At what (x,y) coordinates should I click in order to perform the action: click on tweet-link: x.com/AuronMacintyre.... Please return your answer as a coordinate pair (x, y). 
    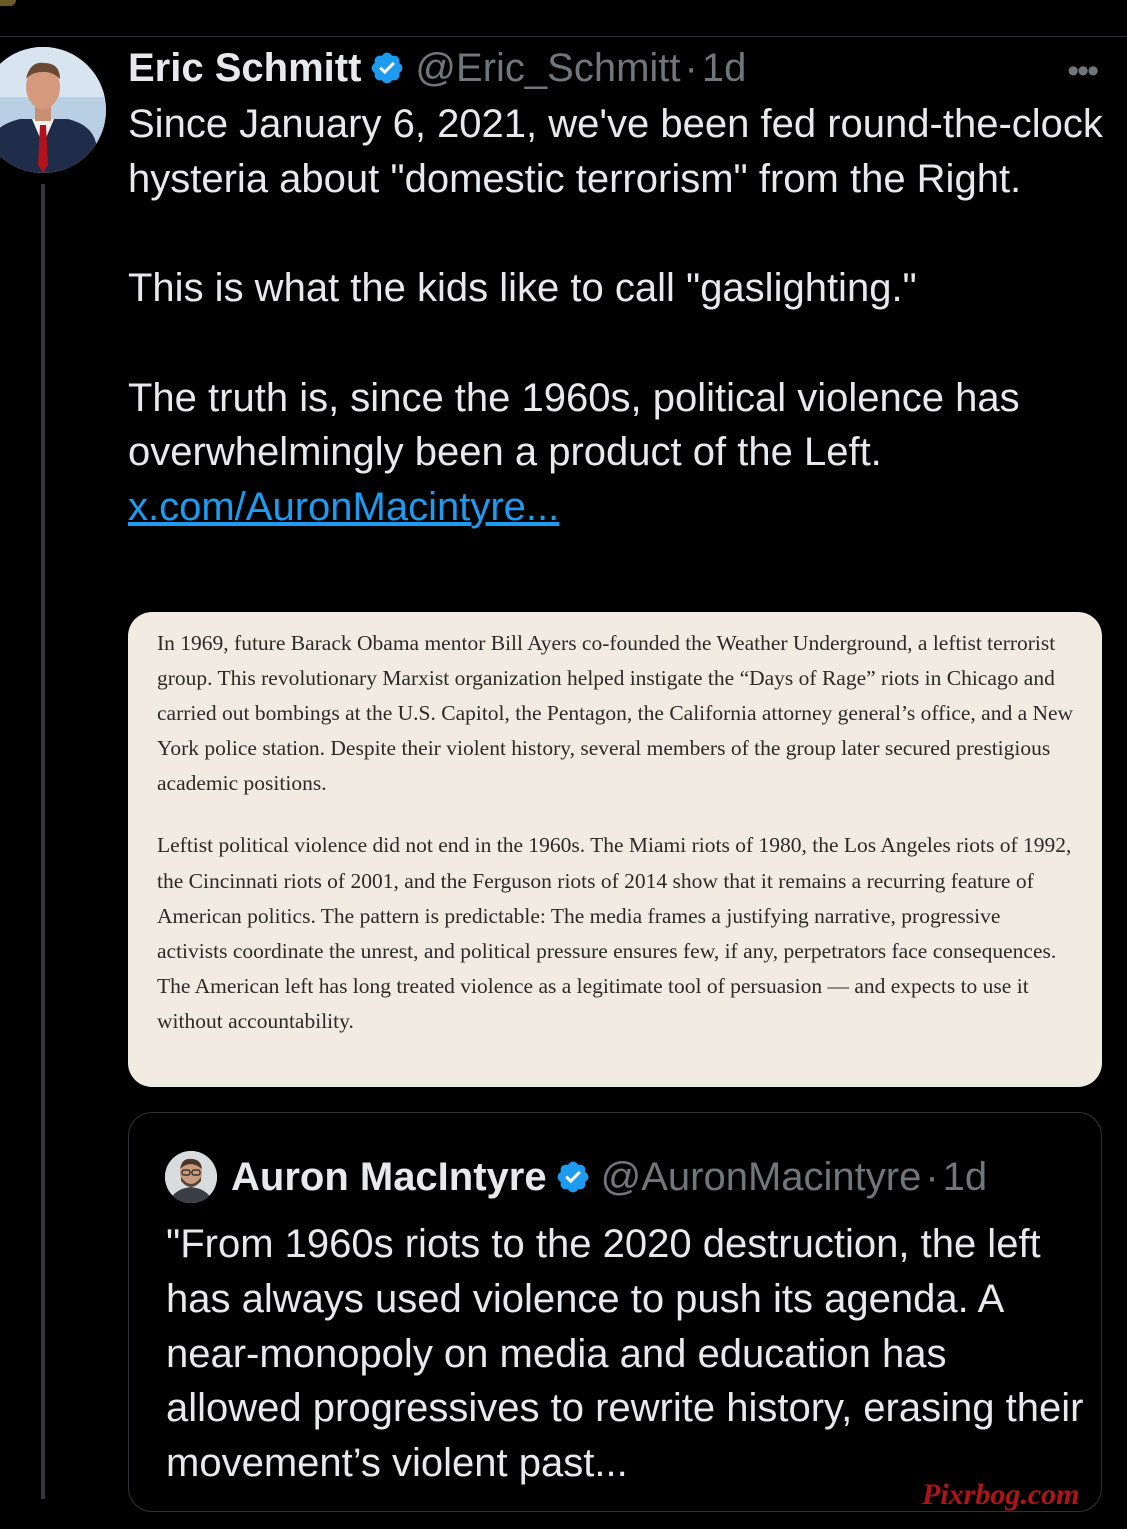
    Looking at the image, I should click on (343, 507).